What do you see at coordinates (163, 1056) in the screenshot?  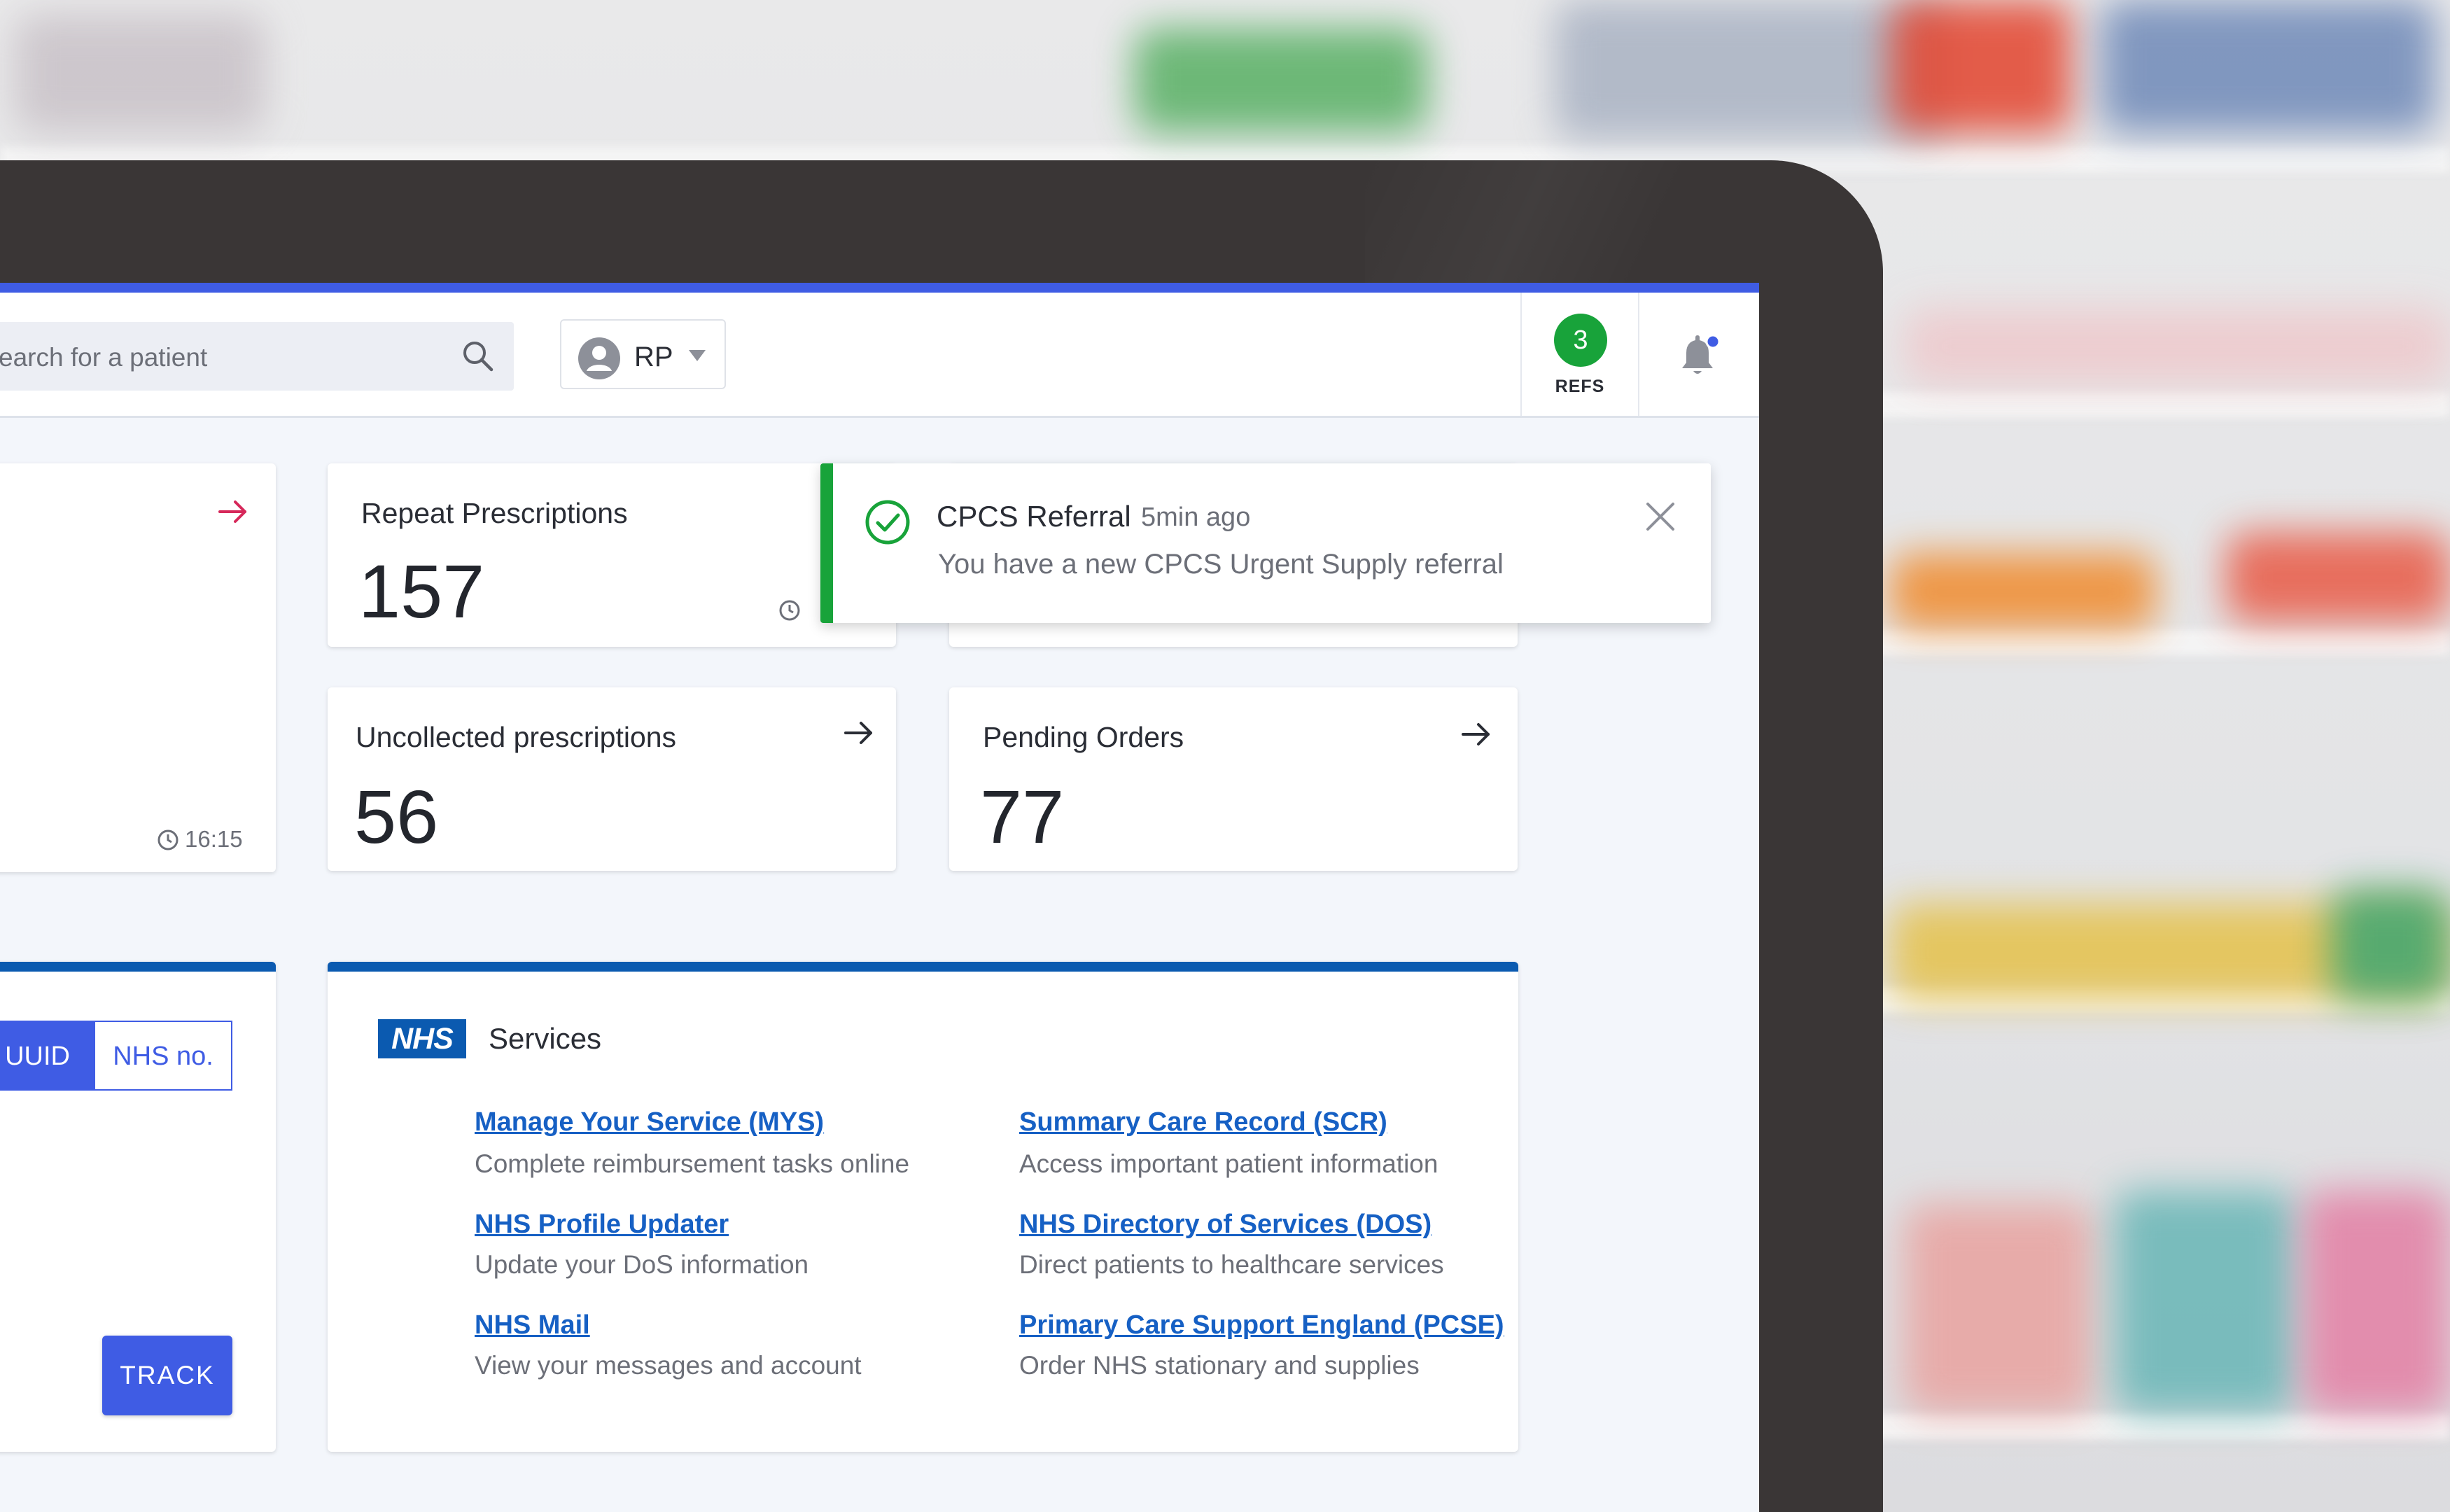 I see `nhs-number-toggle: NHS no.` at bounding box center [163, 1056].